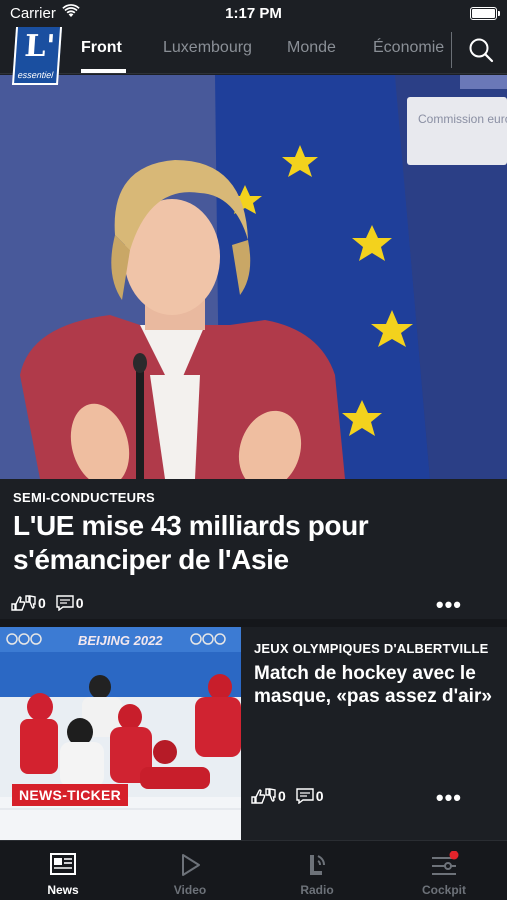 This screenshot has height=900, width=507. What do you see at coordinates (40, 46) in the screenshot?
I see `logo-letter: L'` at bounding box center [40, 46].